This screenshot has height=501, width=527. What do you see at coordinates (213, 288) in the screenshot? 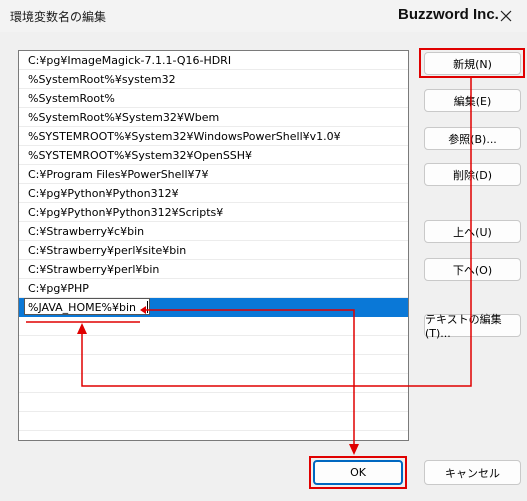
I see `list-item: C:¥pg¥PHP` at bounding box center [213, 288].